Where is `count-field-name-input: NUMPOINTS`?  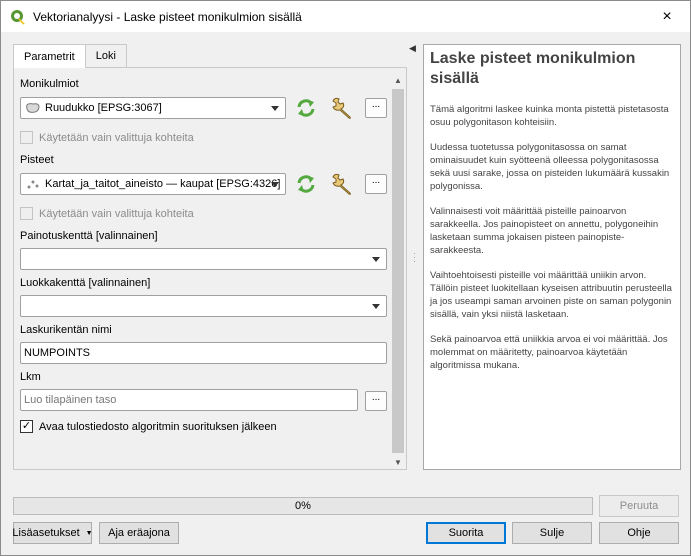 count-field-name-input: NUMPOINTS is located at coordinates (203, 353).